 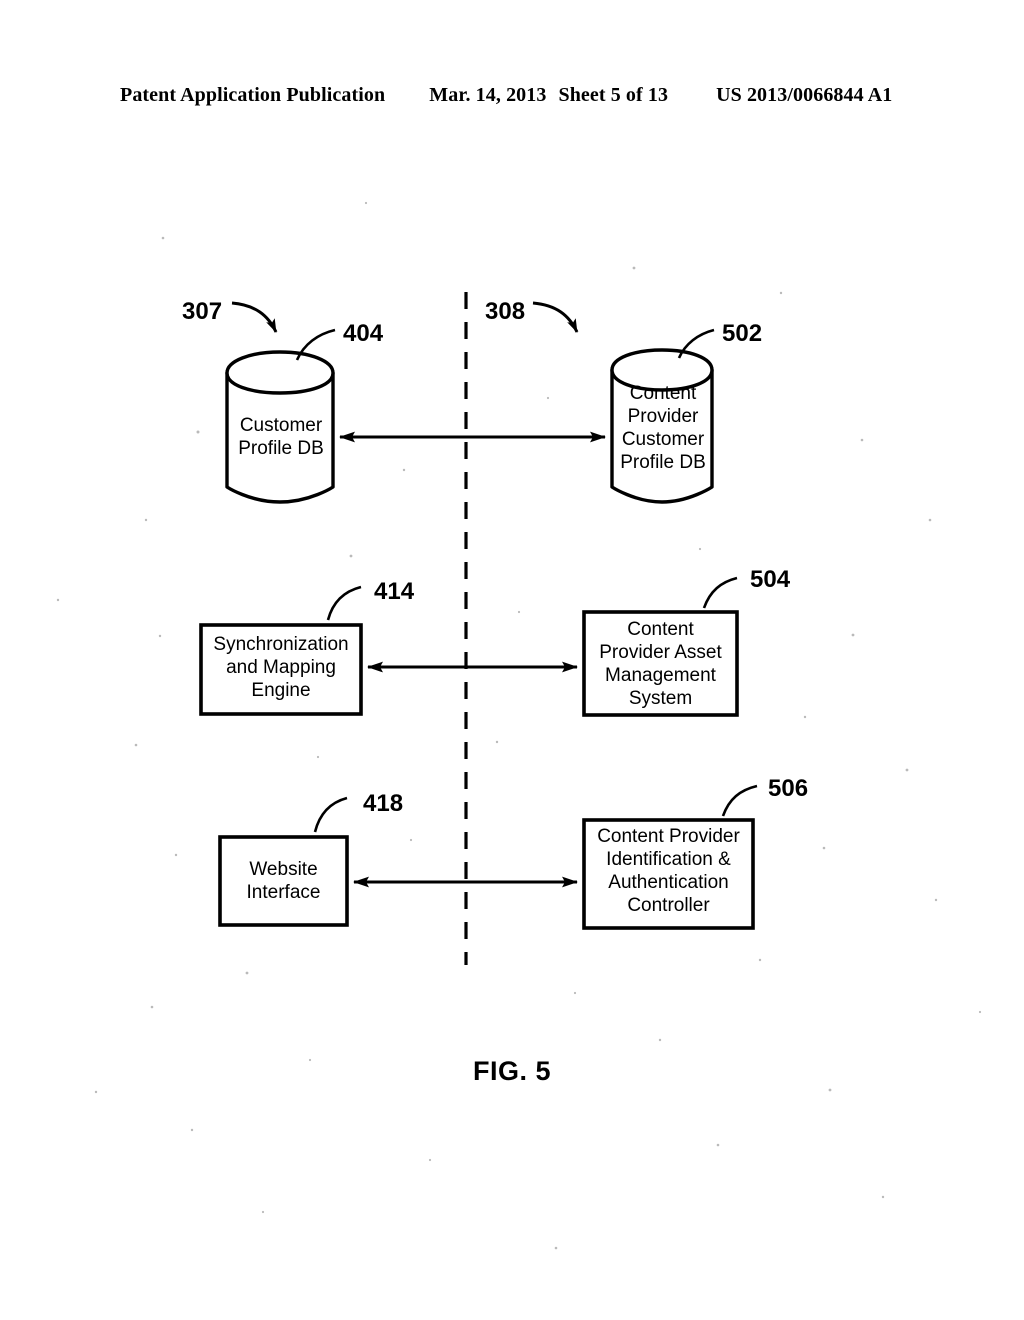 I want to click on figure-caption: FIG. 5, so click(x=511, y=1071).